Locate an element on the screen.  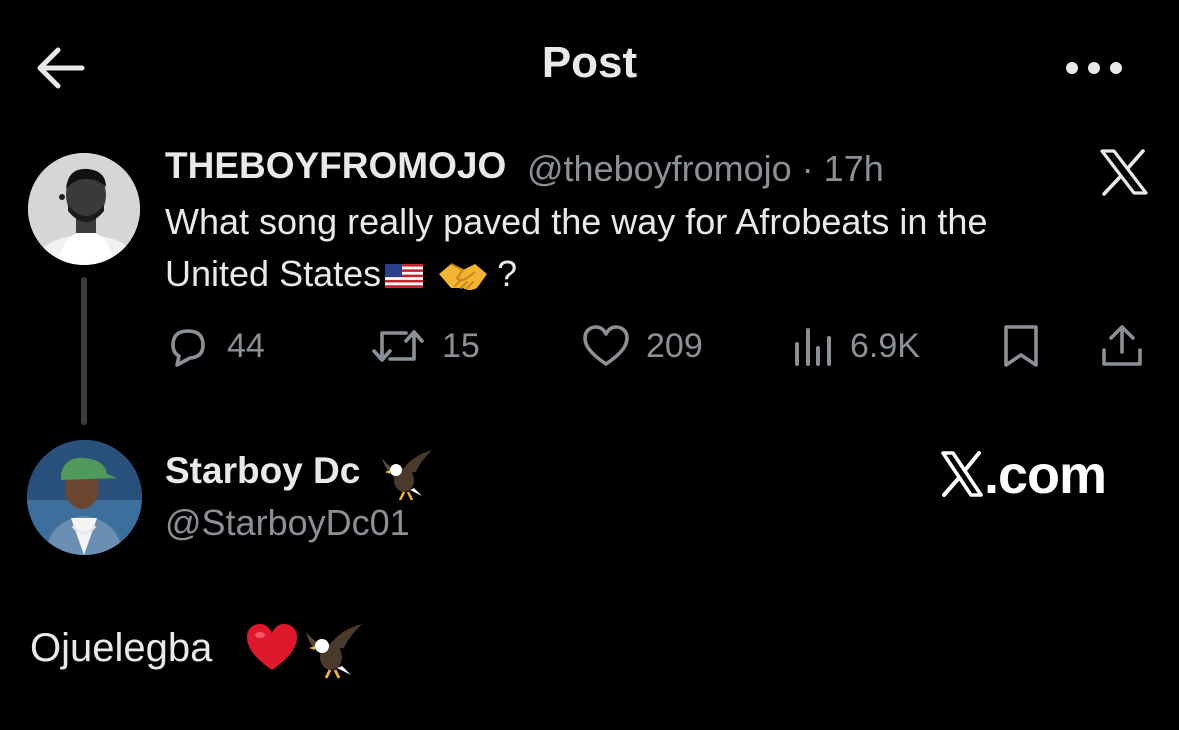
reply-count: 44 is located at coordinates (246, 345).